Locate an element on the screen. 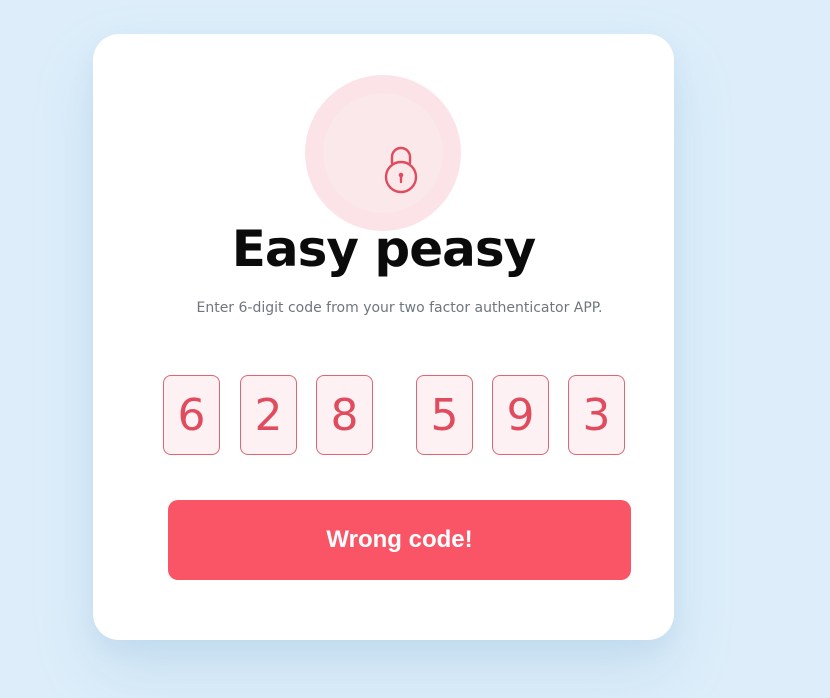 The height and width of the screenshot is (698, 830). page-title: Easy peasy is located at coordinates (383, 249).